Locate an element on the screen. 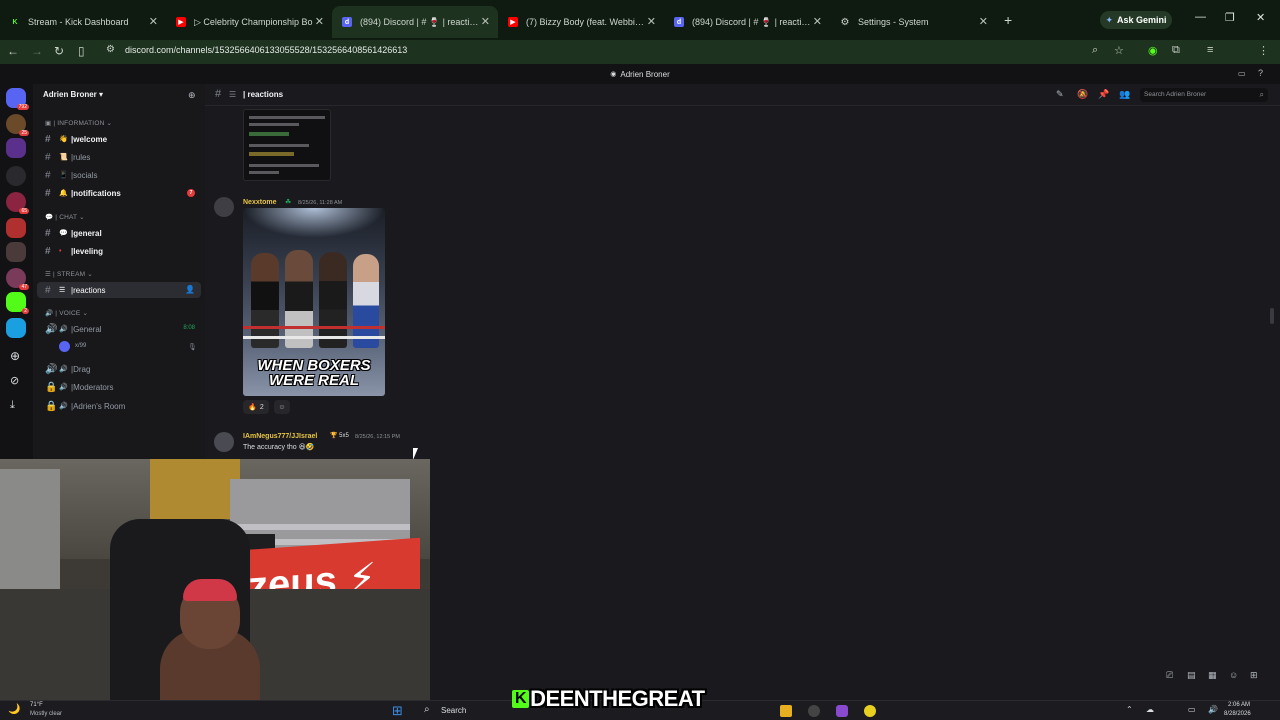  apps-icon: ⊞ is located at coordinates (1254, 675).